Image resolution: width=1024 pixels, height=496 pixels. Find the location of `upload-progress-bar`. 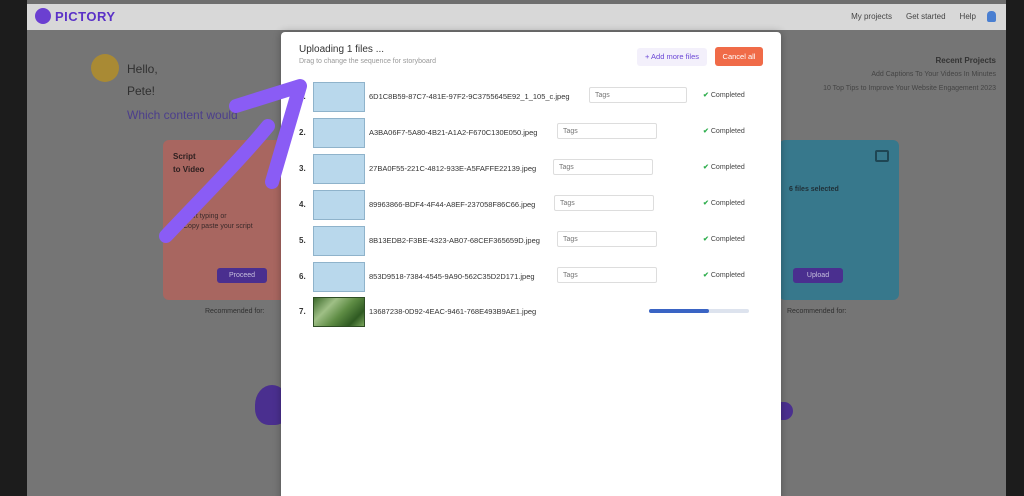

upload-progress-bar is located at coordinates (699, 311).